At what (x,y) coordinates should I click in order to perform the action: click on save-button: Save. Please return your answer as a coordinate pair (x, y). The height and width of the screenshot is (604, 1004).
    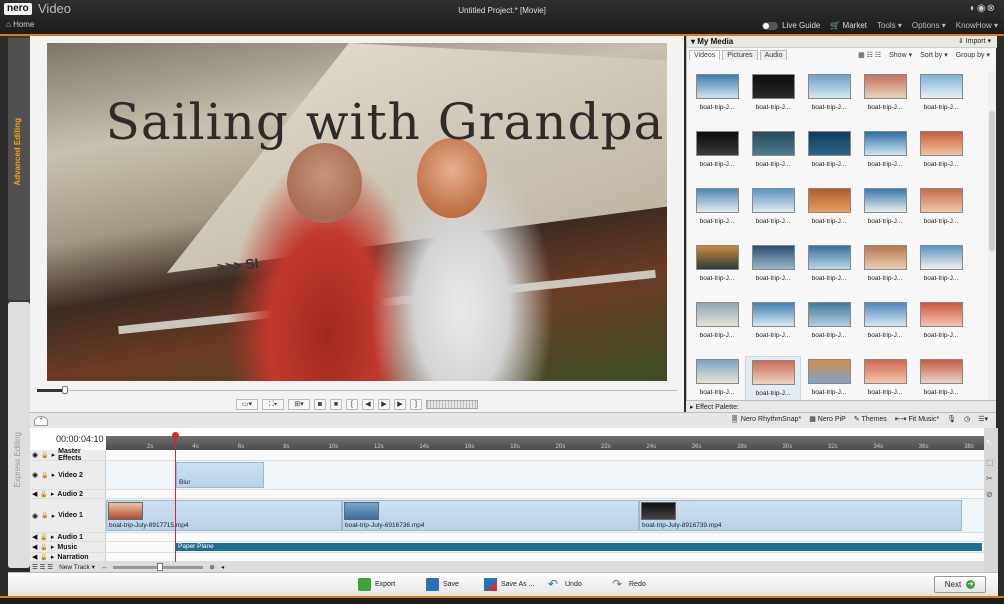
    Looking at the image, I should click on (442, 584).